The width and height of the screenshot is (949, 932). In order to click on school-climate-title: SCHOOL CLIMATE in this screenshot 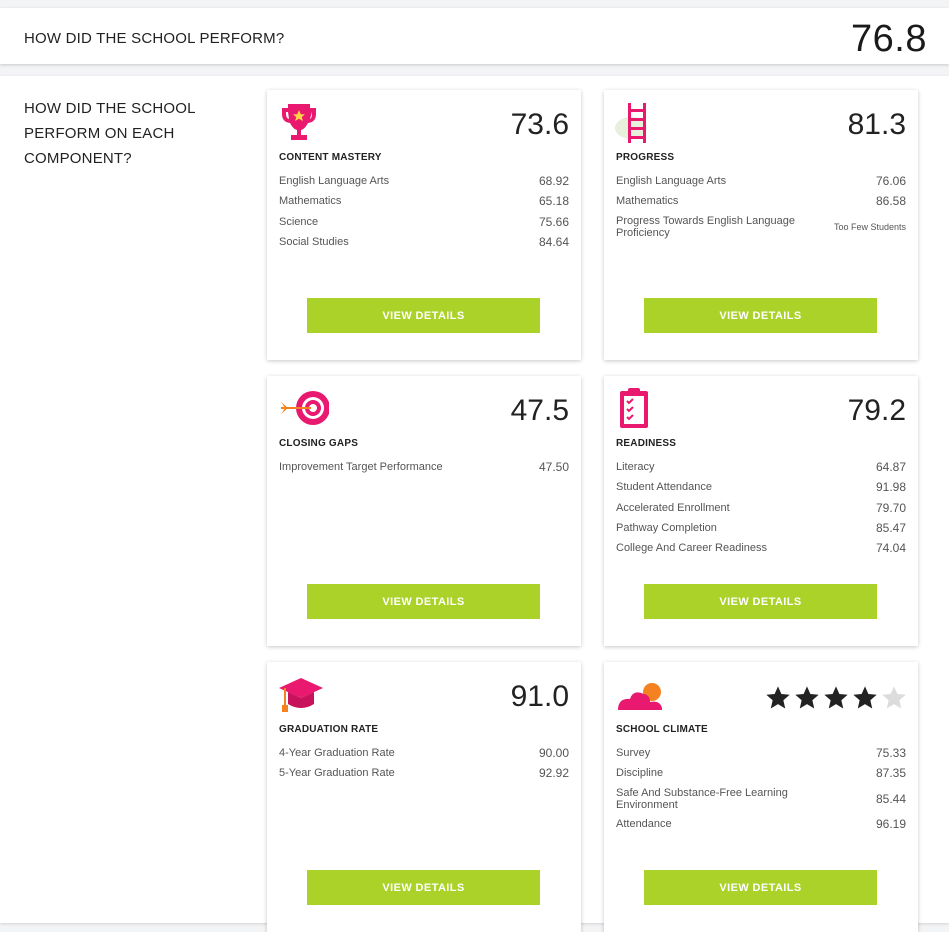, I will do `click(662, 729)`.